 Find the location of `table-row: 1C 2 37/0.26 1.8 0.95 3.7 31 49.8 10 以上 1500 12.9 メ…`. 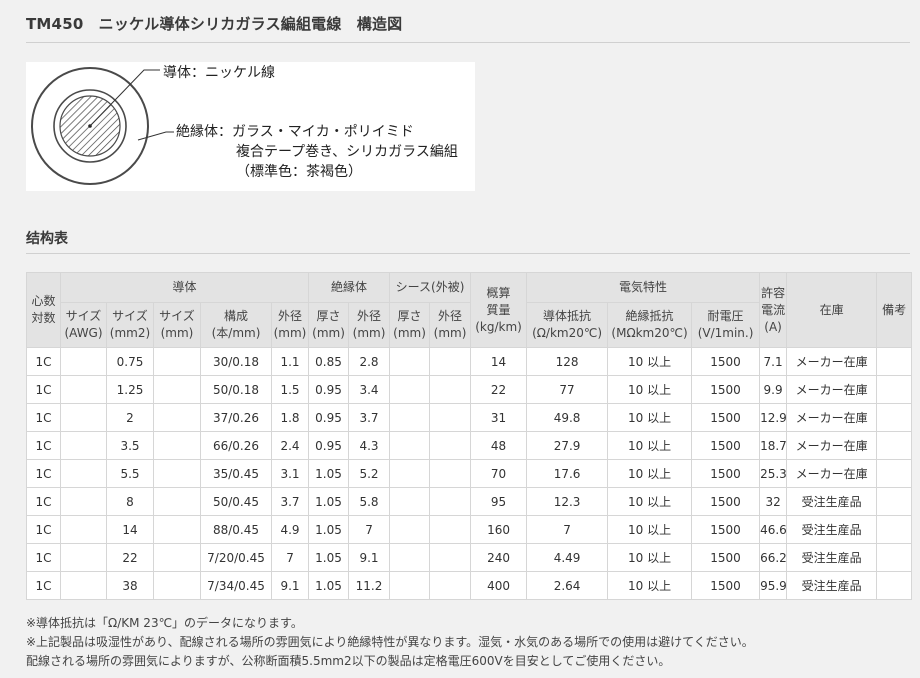

table-row: 1C 2 37/0.26 1.8 0.95 3.7 31 49.8 10 以上 1500 12.9 メ… is located at coordinates (469, 417).